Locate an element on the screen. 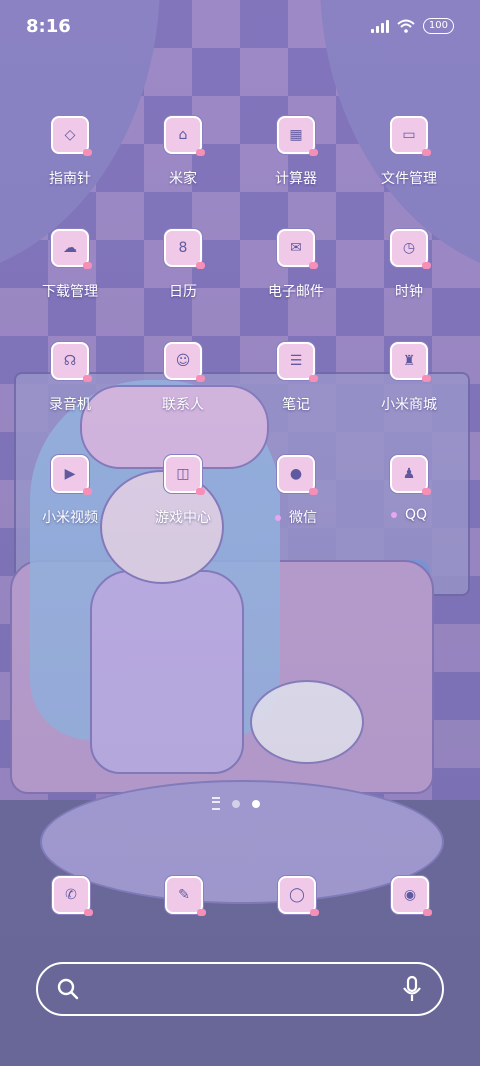 The width and height of the screenshot is (480, 1066). video-icon: ▶ is located at coordinates (71, 475).